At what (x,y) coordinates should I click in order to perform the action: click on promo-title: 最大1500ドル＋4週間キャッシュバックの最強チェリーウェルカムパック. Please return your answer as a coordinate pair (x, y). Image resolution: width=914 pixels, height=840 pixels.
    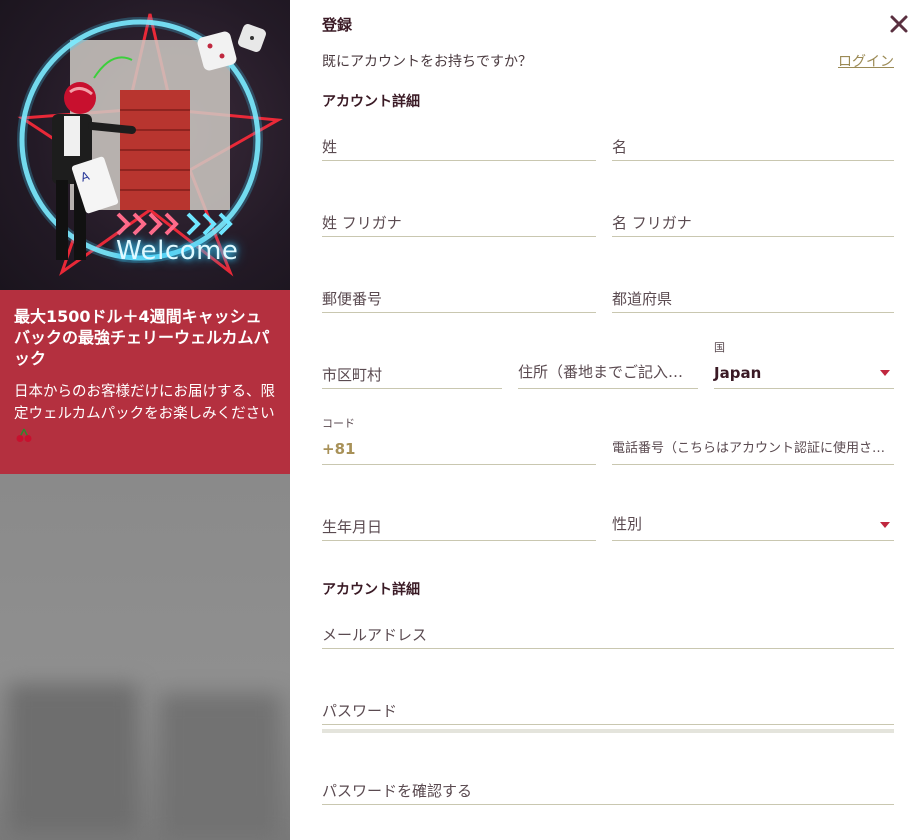
    Looking at the image, I should click on (142, 337).